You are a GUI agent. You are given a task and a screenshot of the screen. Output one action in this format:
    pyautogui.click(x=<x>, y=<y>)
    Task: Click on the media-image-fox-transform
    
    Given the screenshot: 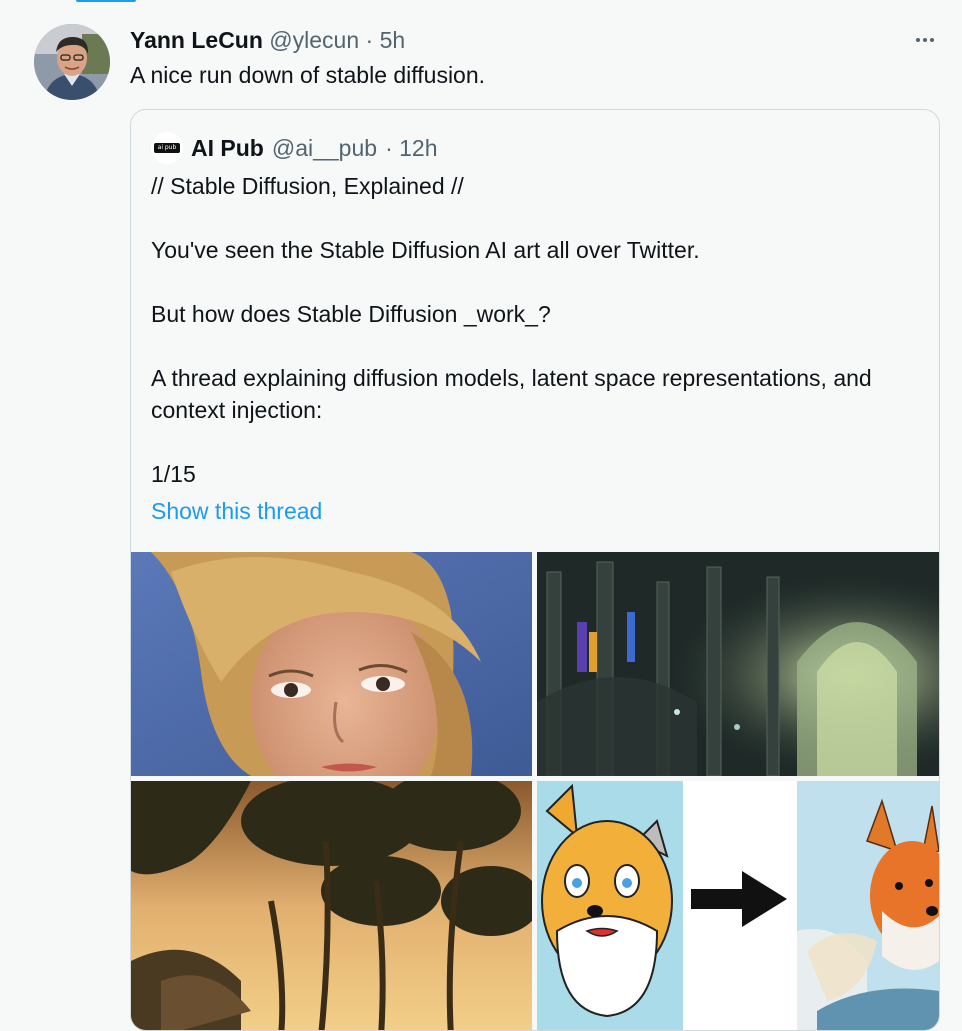 What is the action you would take?
    pyautogui.click(x=738, y=905)
    